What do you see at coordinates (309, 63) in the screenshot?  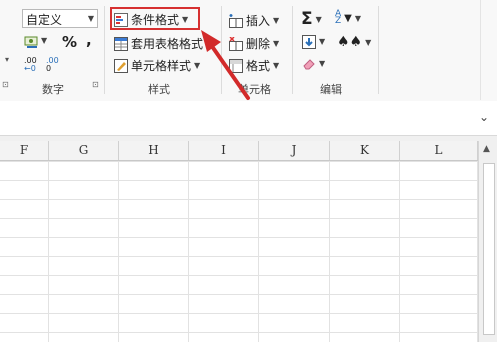 I see `eraser-icon` at bounding box center [309, 63].